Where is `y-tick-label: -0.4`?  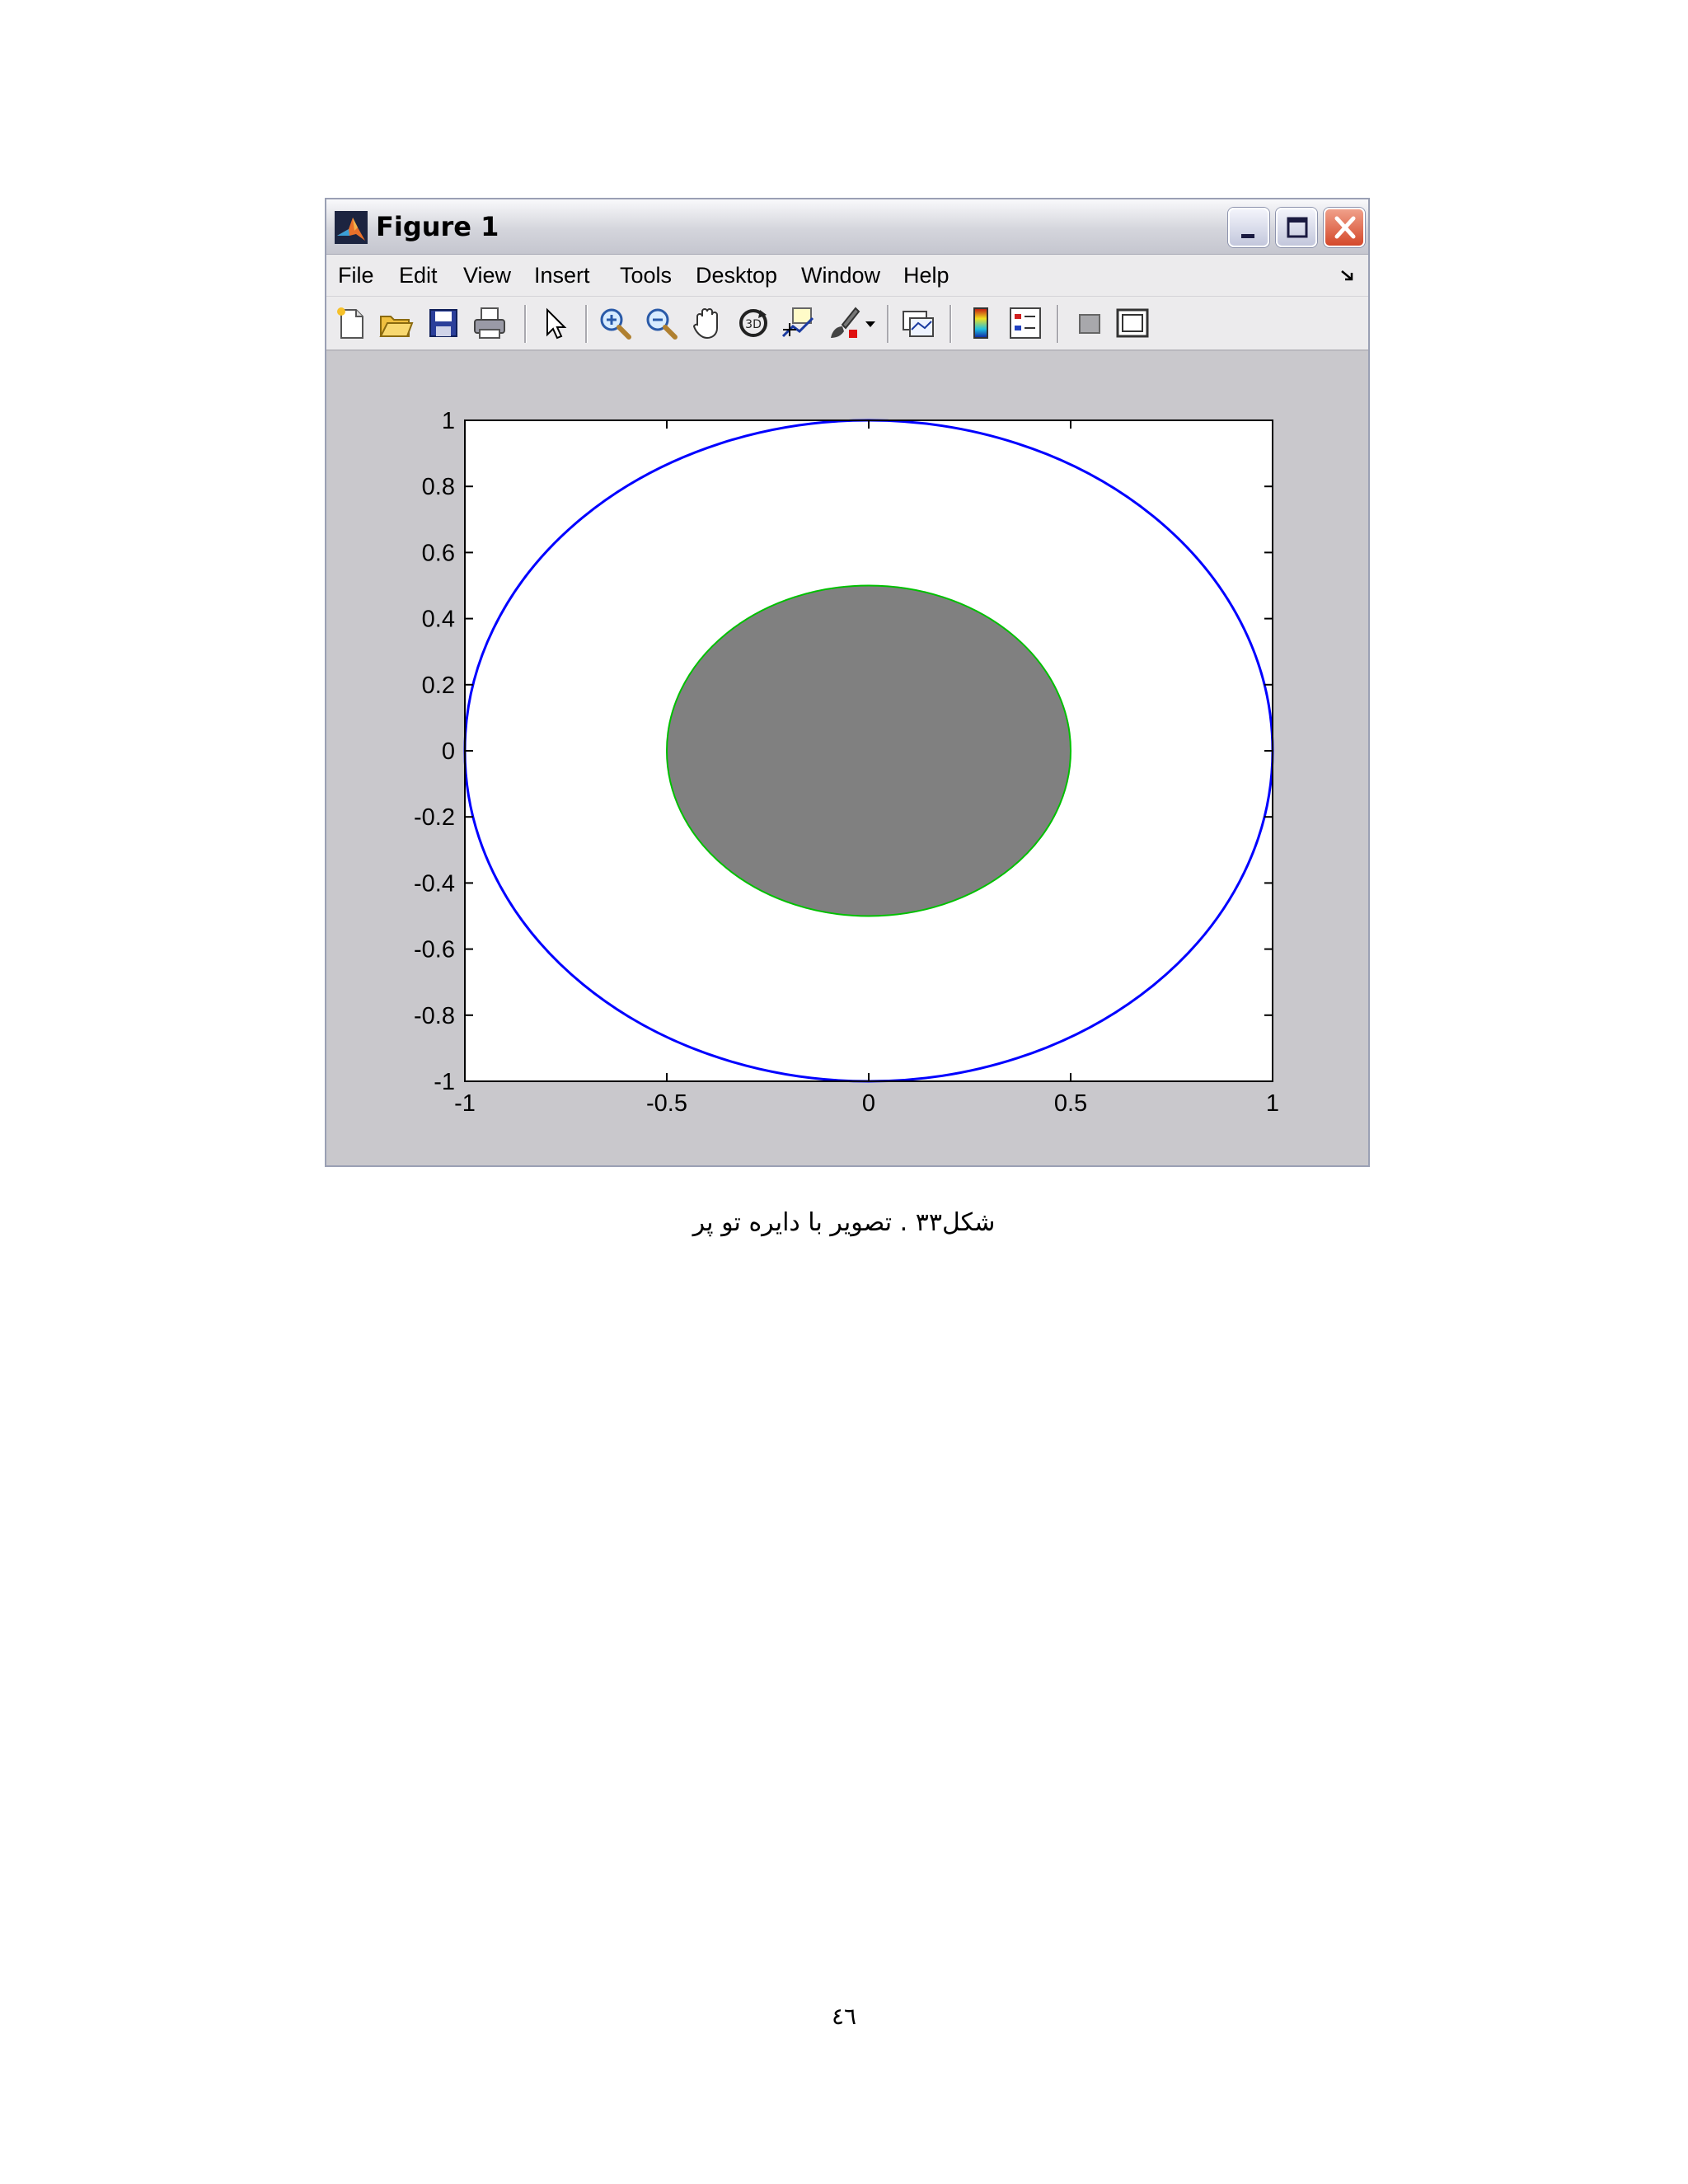 y-tick-label: -0.4 is located at coordinates (435, 883).